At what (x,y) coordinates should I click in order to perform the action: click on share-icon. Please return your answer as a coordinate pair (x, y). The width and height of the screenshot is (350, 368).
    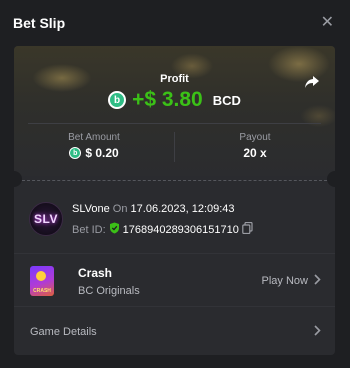
    Looking at the image, I should click on (312, 84).